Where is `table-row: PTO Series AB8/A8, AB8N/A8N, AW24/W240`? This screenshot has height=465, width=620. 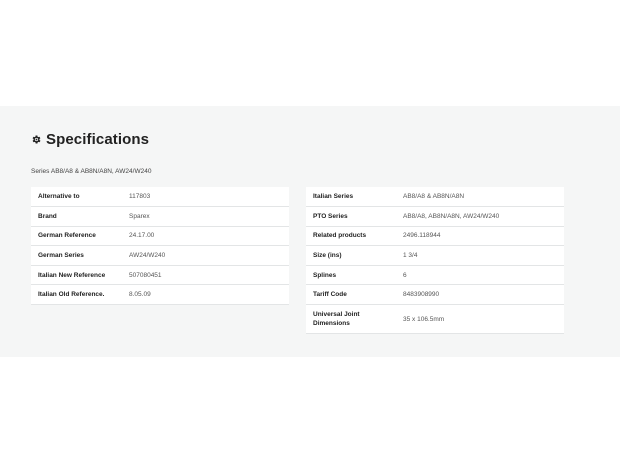 table-row: PTO Series AB8/A8, AB8N/A8N, AW24/W240 is located at coordinates (435, 216).